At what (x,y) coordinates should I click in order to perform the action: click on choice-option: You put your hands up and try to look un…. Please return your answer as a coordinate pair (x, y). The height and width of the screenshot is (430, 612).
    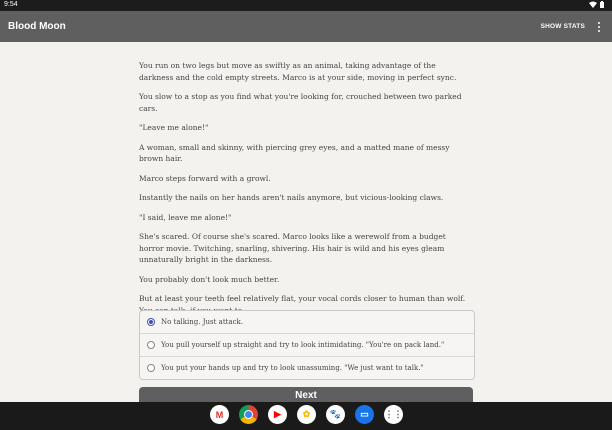
    Looking at the image, I should click on (307, 367).